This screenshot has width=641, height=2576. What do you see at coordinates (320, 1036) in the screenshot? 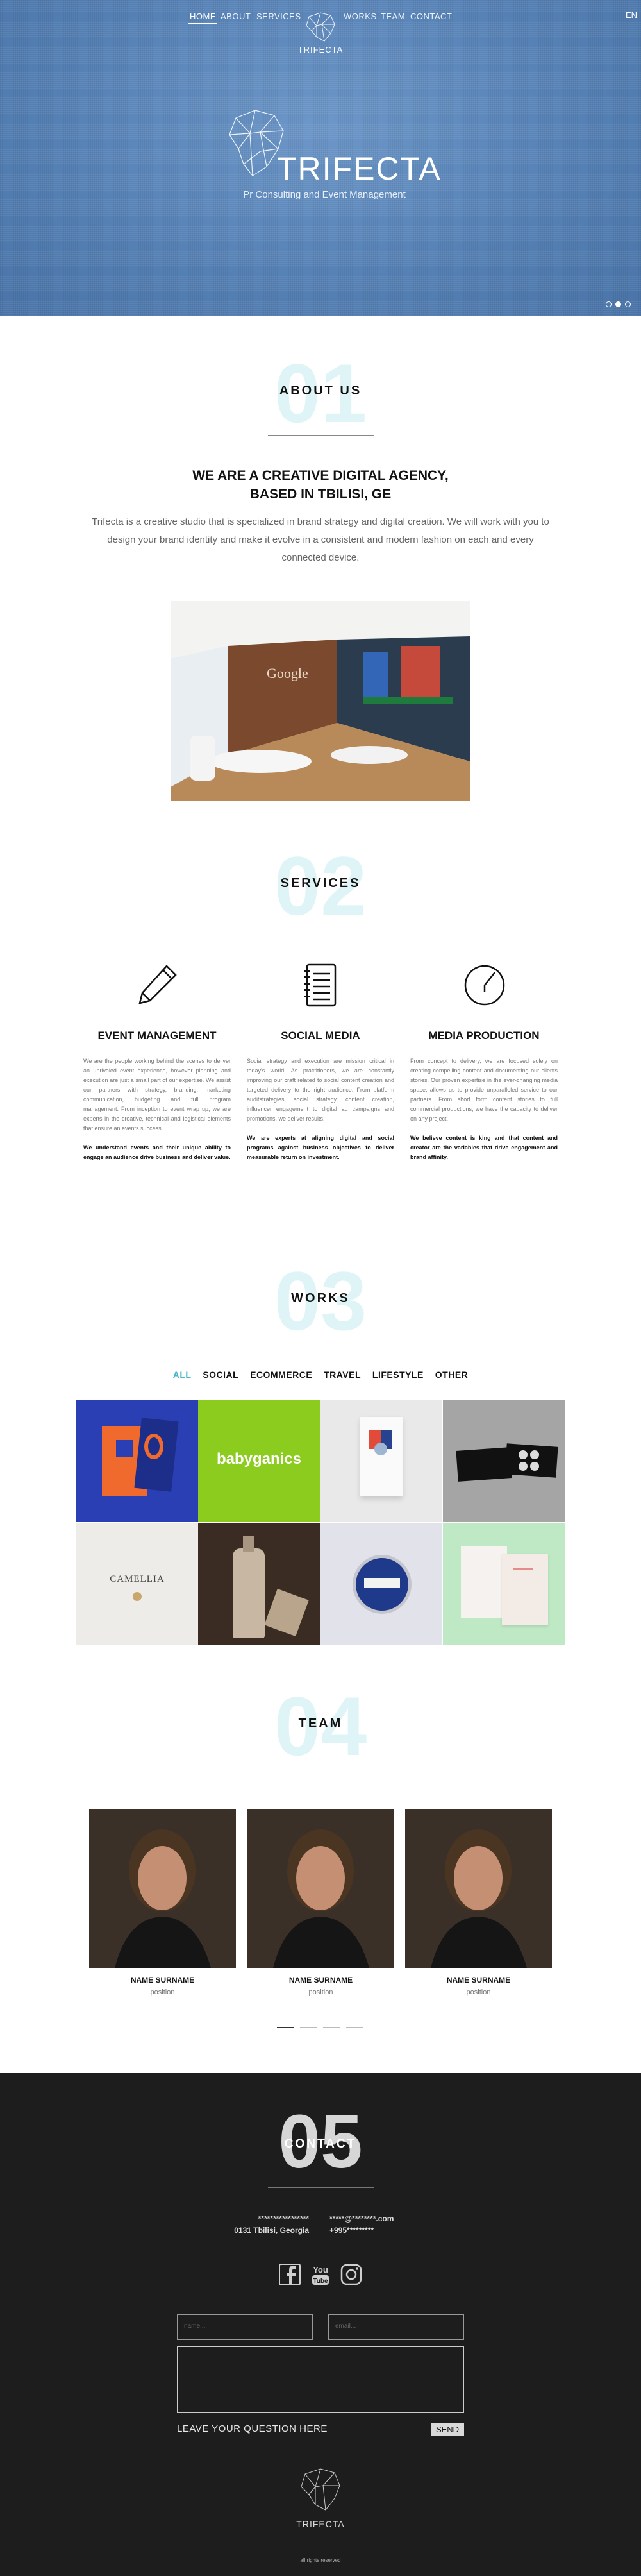
I see `service-title: SOCIAL MEDIA` at bounding box center [320, 1036].